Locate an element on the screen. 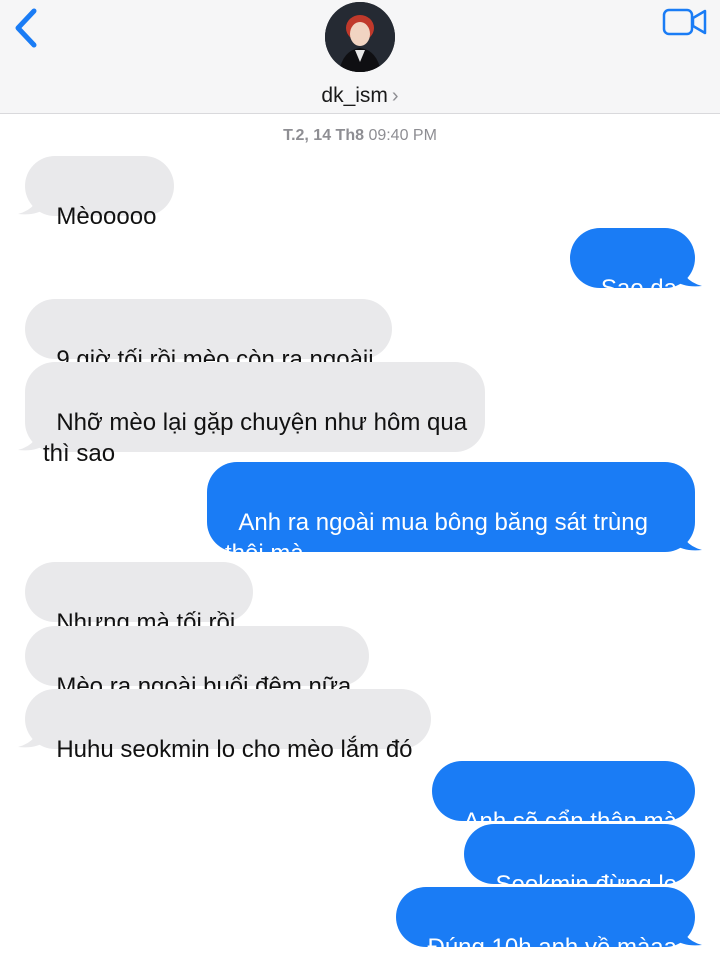 The width and height of the screenshot is (720, 963). chevron-right-icon: › is located at coordinates (395, 96).